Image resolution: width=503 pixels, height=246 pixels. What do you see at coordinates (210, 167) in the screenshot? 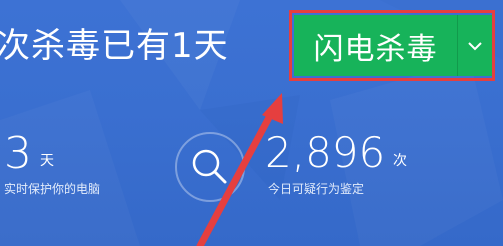
I see `magnifier-icon` at bounding box center [210, 167].